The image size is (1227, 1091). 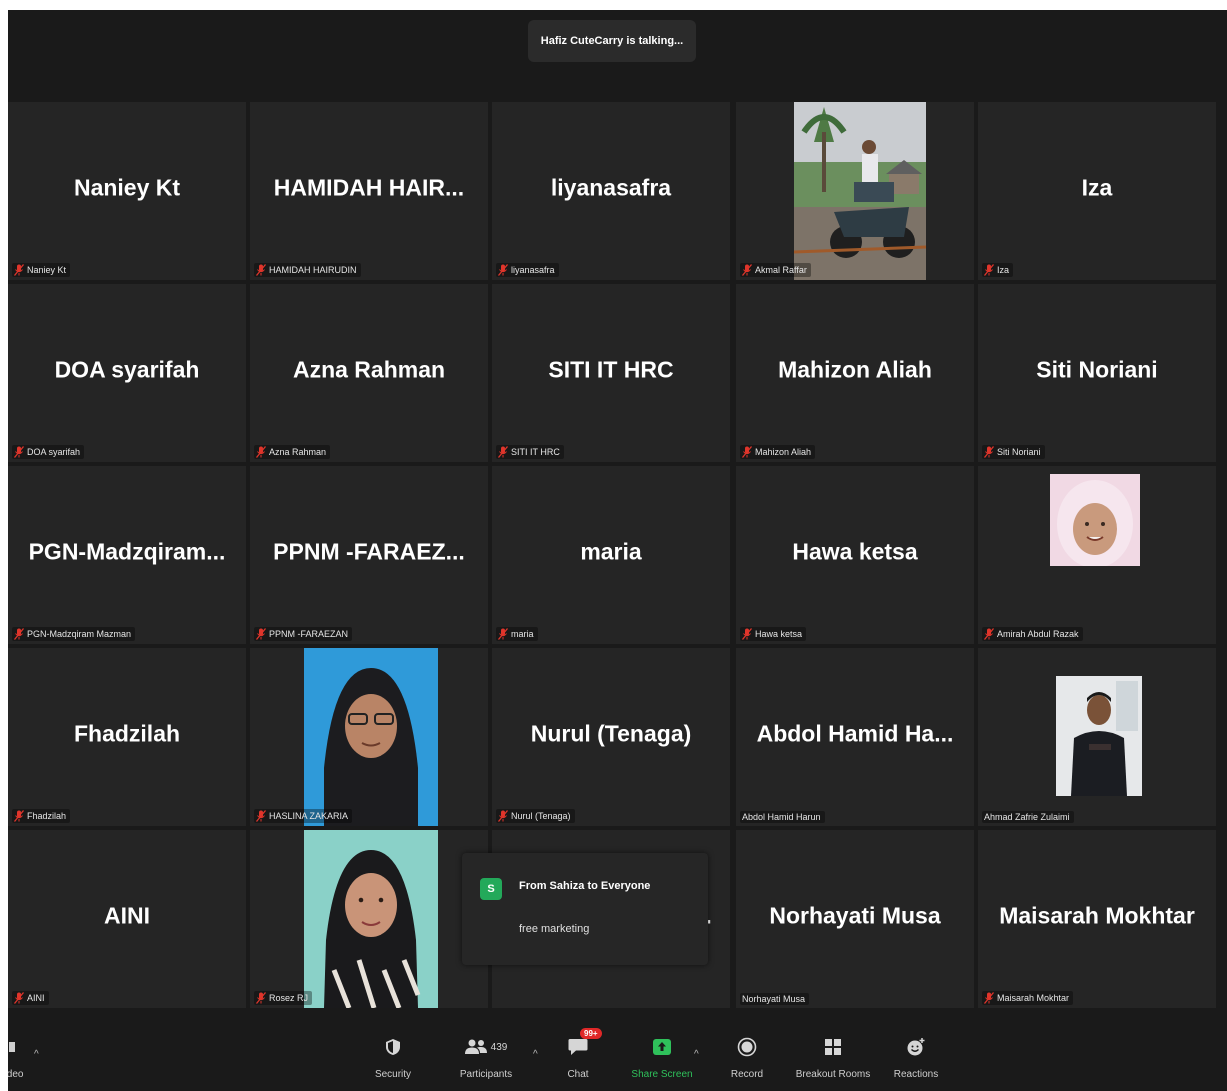 I want to click on participant-name-label: Azna Rahman, so click(x=292, y=452).